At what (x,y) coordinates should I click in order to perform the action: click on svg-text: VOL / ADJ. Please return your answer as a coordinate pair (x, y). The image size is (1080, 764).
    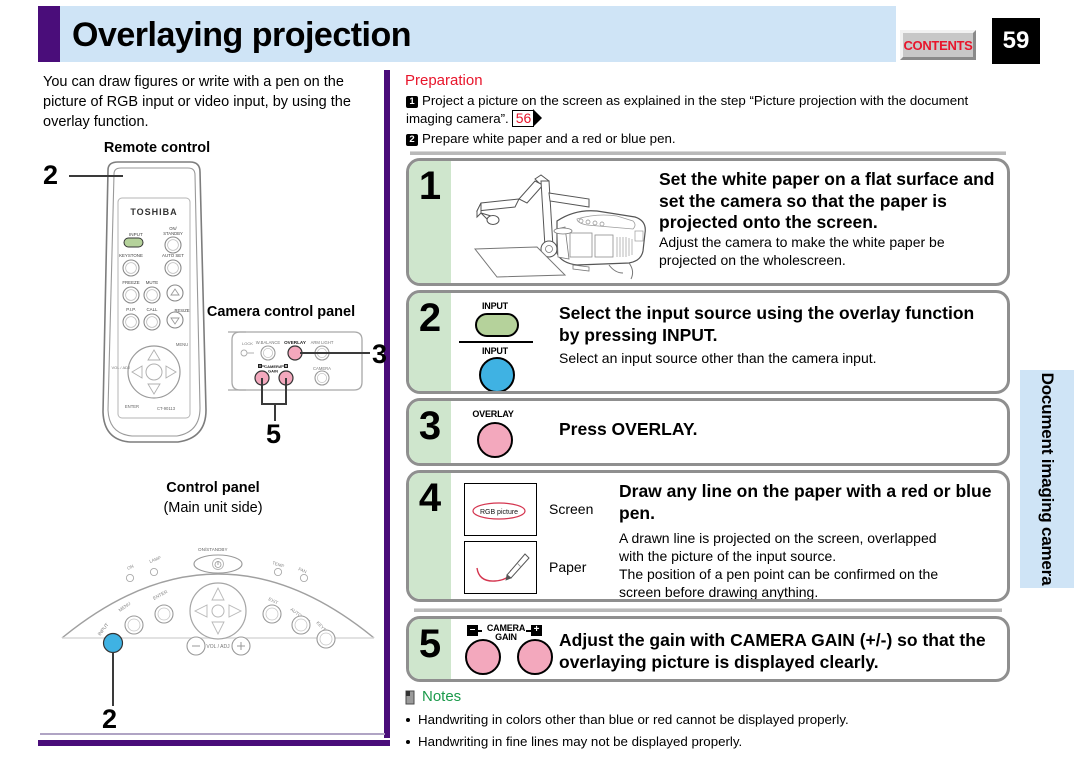
    Looking at the image, I should click on (120, 367).